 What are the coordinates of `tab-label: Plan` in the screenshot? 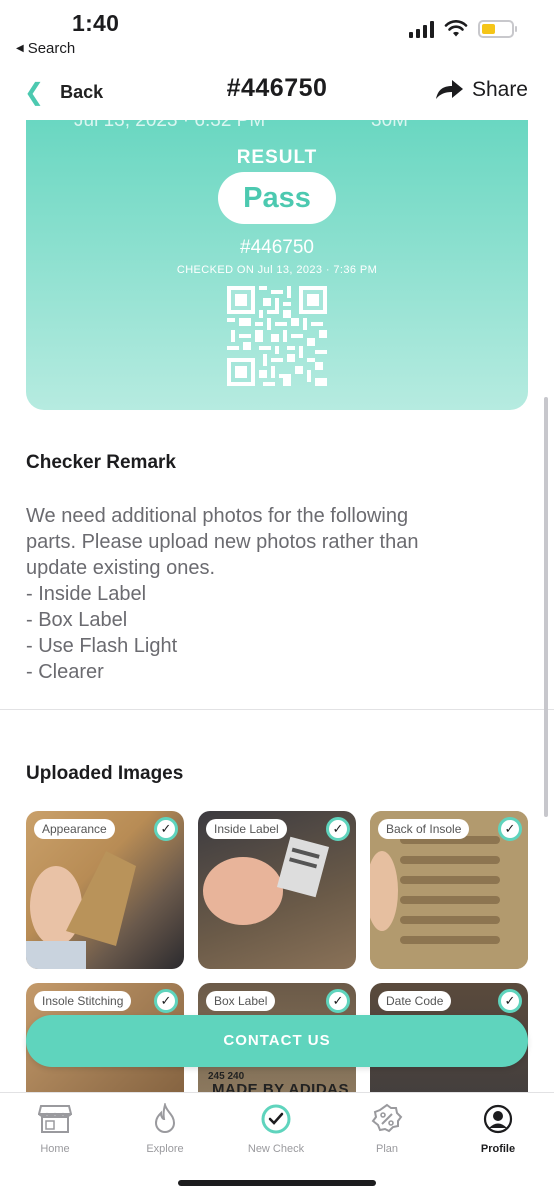 It's located at (387, 1149).